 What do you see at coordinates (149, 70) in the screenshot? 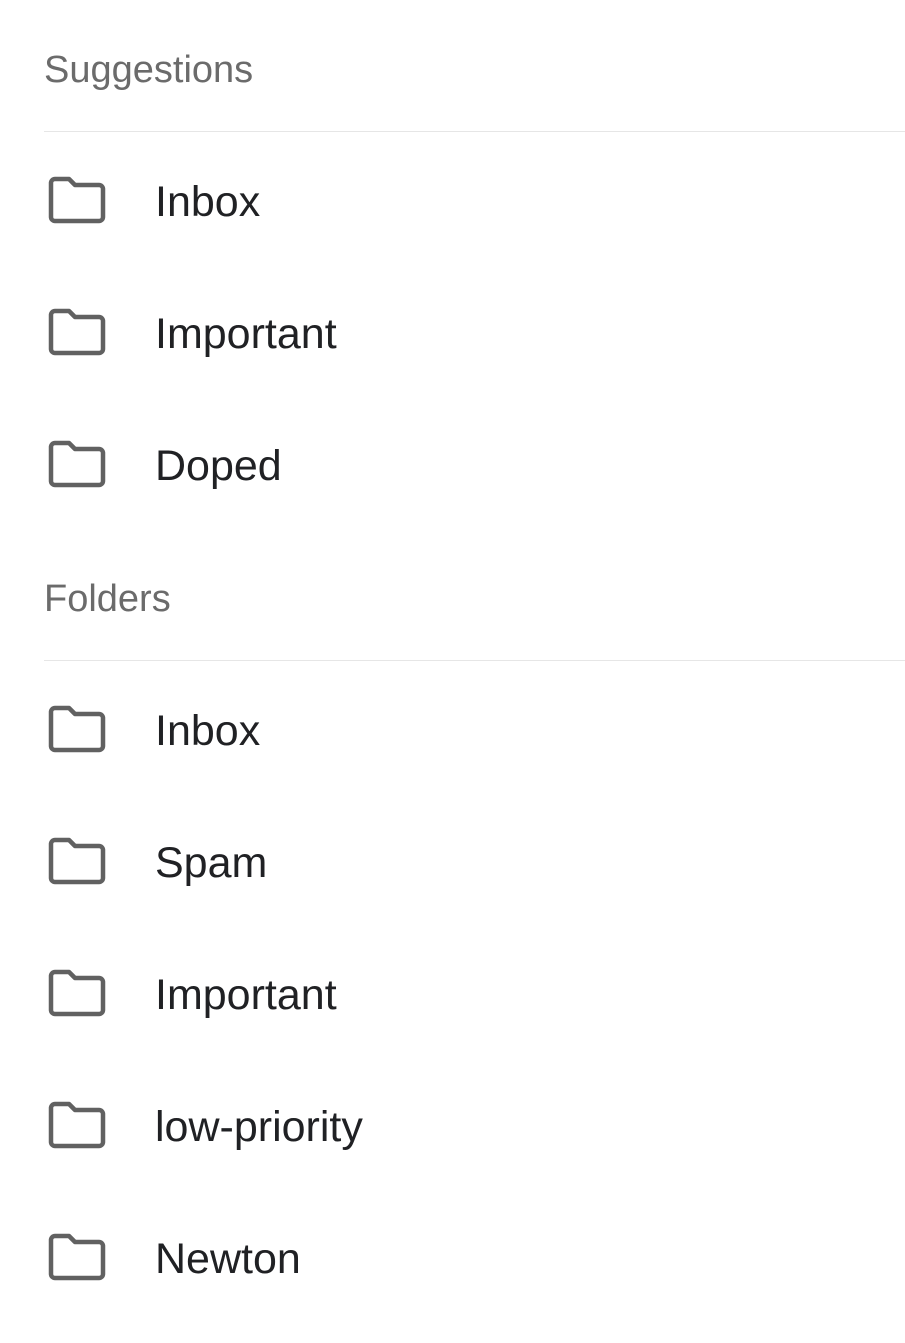
I see `suggestions-header: Suggestions` at bounding box center [149, 70].